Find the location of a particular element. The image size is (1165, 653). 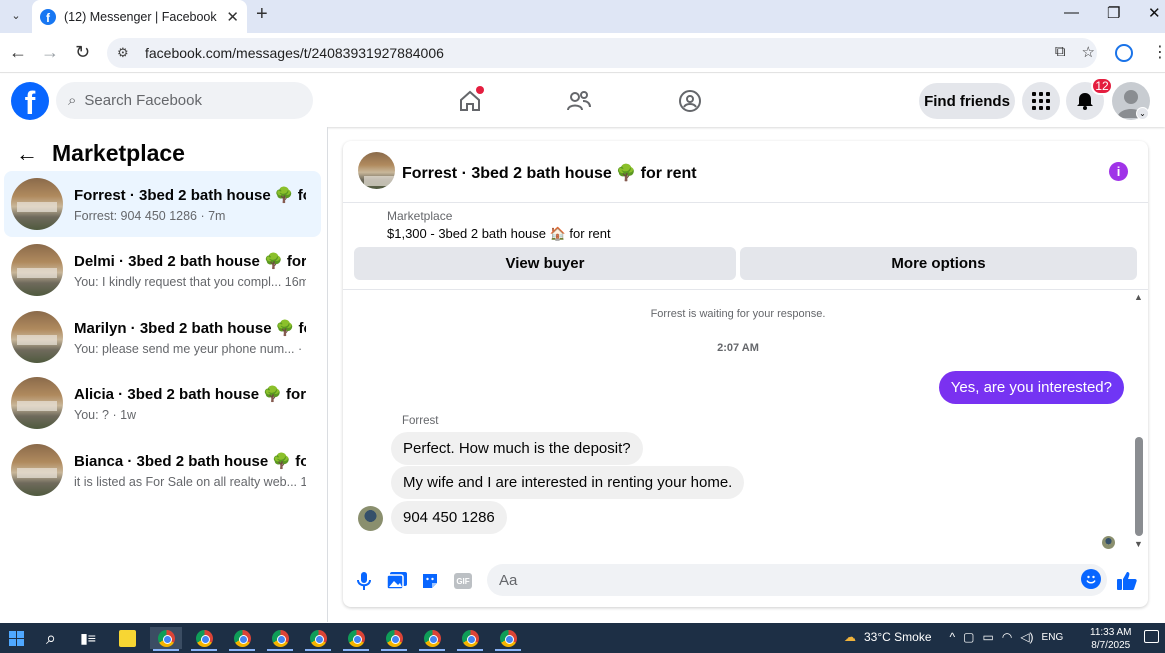

bookmark-star-icon: ☆ is located at coordinates (1088, 52).